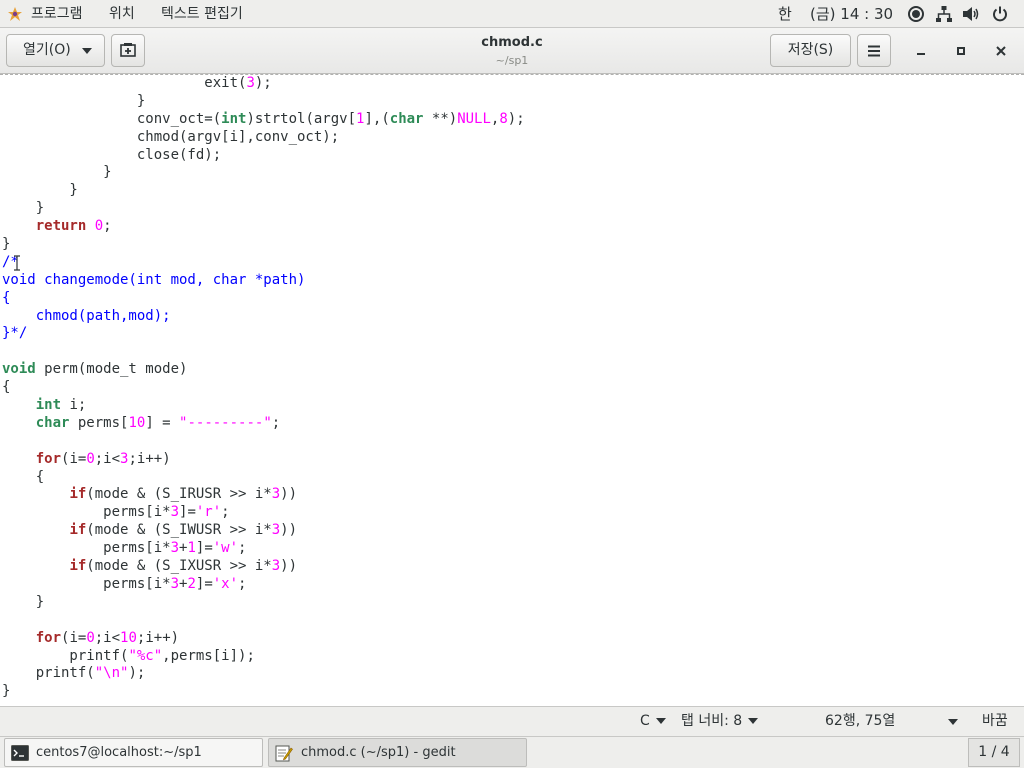  I want to click on code-line: perms[i*3+1]='w';, so click(263, 549).